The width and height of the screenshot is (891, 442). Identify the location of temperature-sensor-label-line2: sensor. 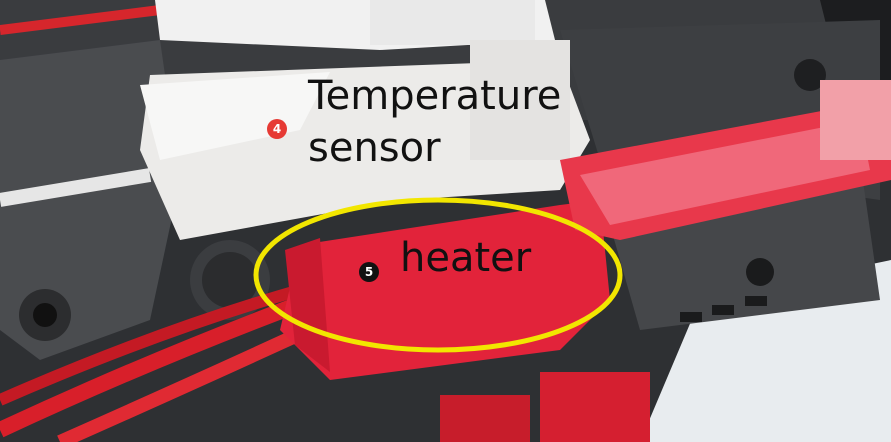
(374, 148).